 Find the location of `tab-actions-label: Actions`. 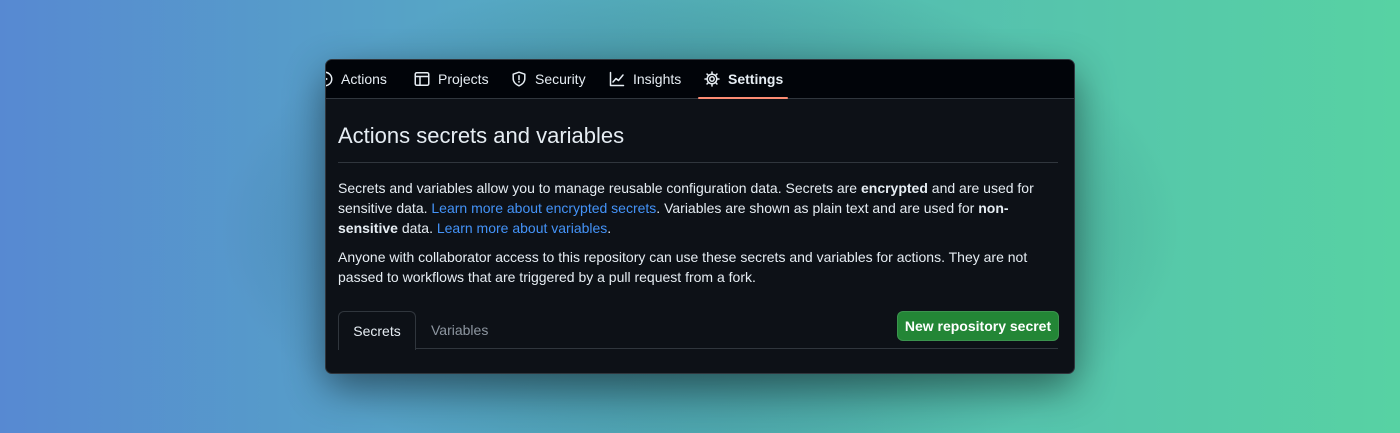

tab-actions-label: Actions is located at coordinates (364, 79).